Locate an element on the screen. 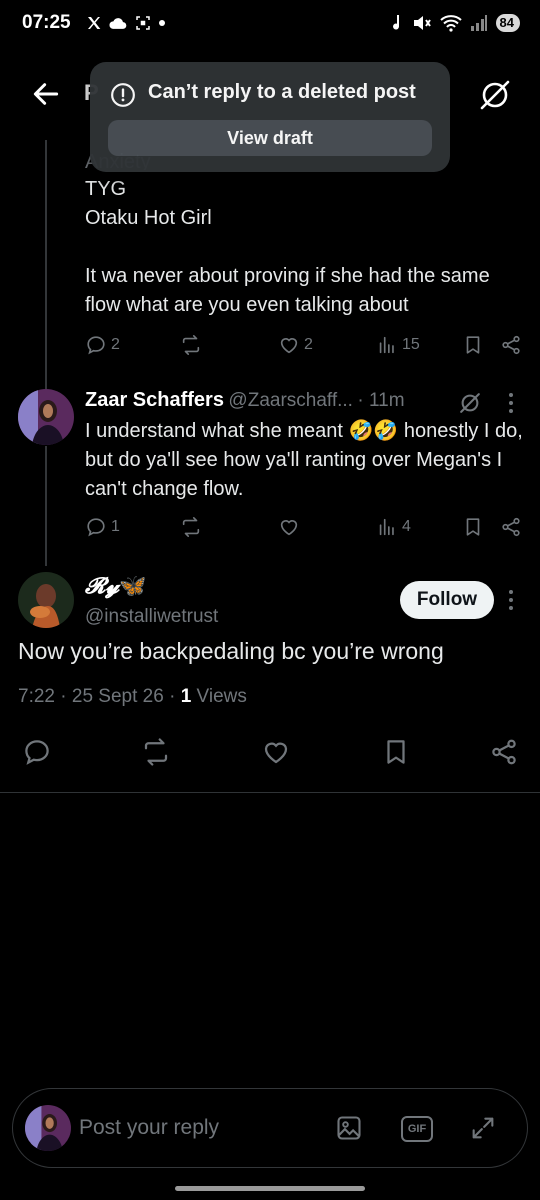 This screenshot has height=1200, width=540. author-name: 𝓡𝔂🦋 is located at coordinates (116, 586).